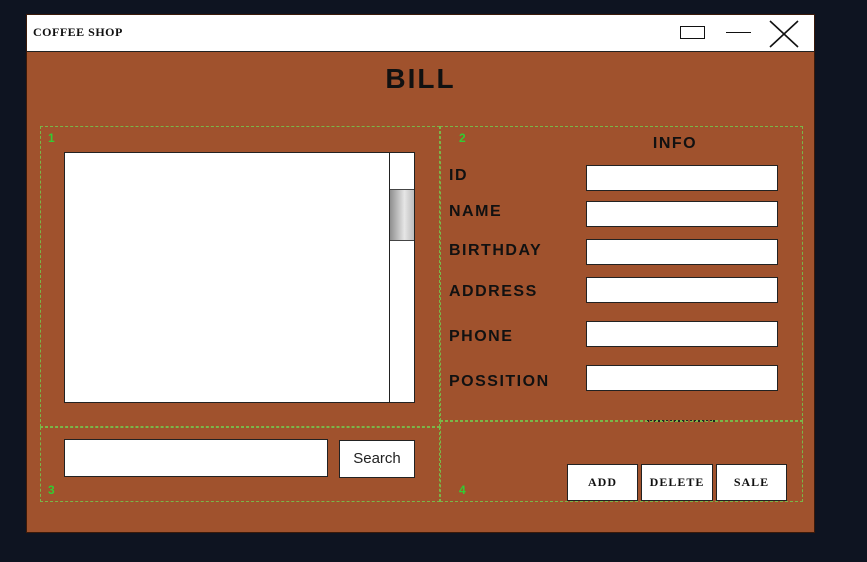 The height and width of the screenshot is (562, 867). What do you see at coordinates (377, 459) in the screenshot?
I see `search-button: Search` at bounding box center [377, 459].